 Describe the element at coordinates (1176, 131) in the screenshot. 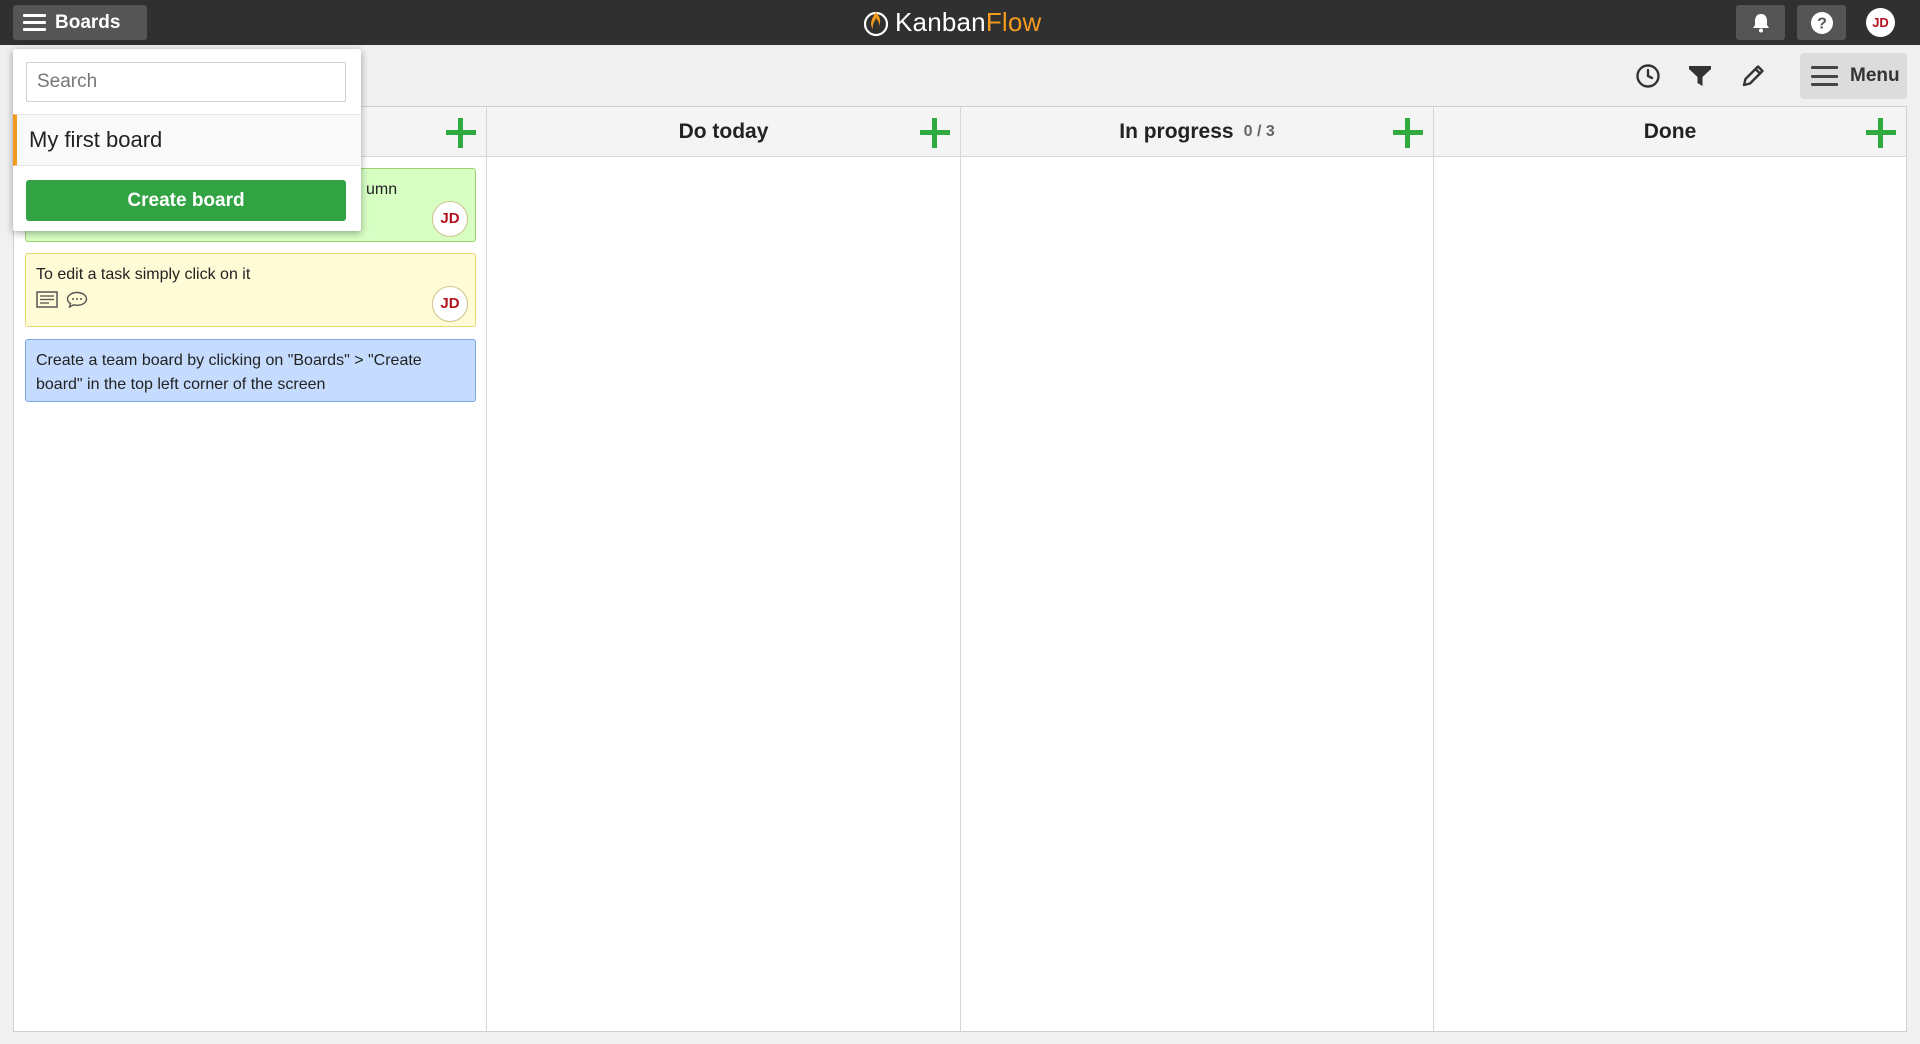

I see `column-title: In progress` at that location.